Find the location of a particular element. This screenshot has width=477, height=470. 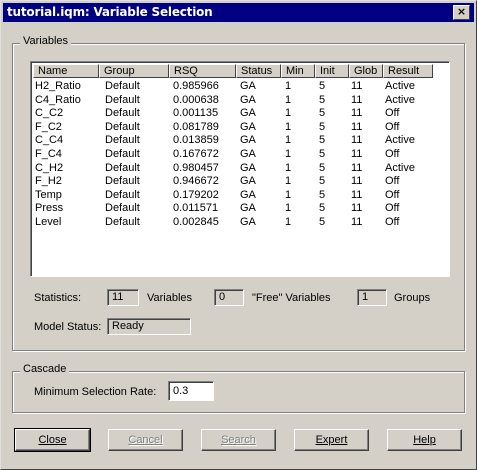

cell-rsq: 0.011571 is located at coordinates (196, 208).